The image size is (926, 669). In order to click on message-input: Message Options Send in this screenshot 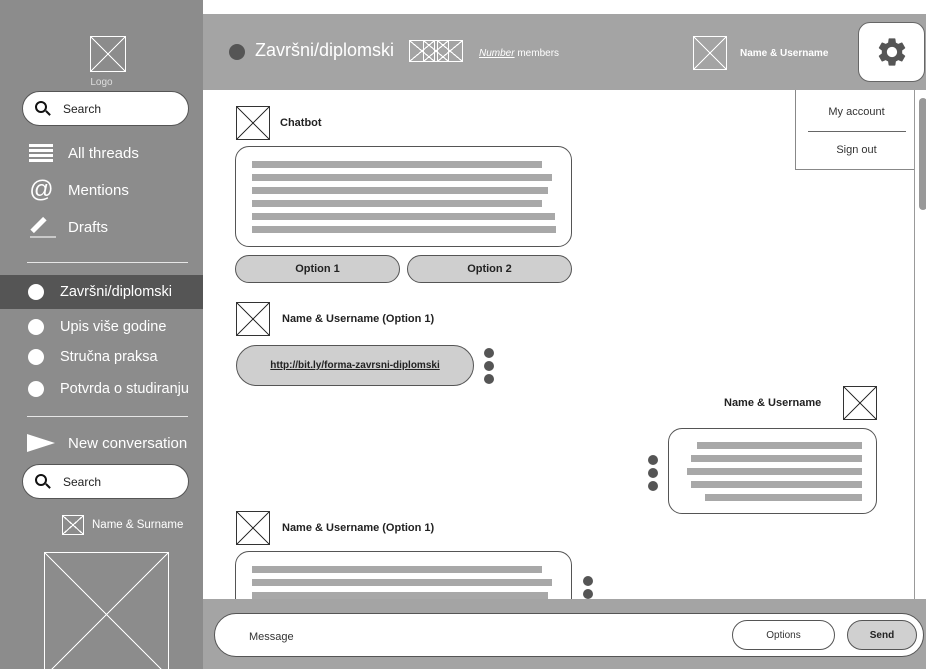, I will do `click(569, 635)`.